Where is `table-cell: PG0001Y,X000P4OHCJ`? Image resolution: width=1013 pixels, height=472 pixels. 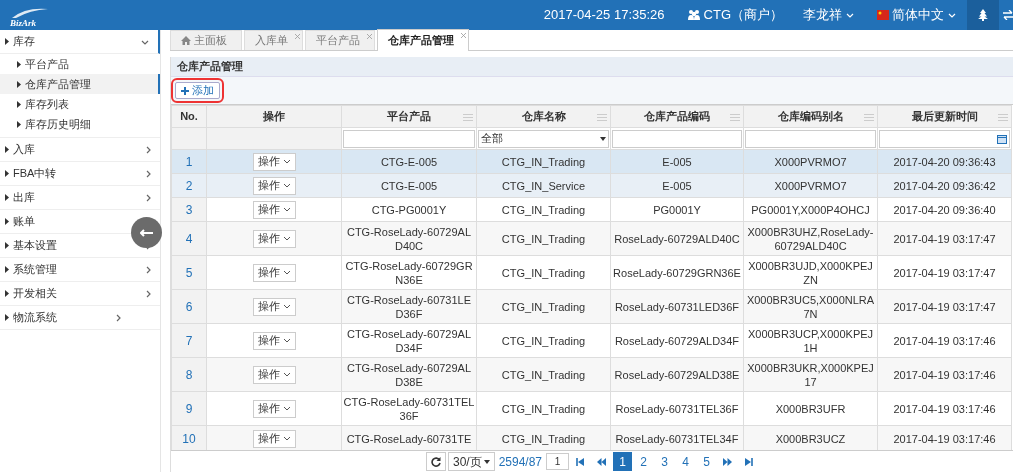
table-cell: PG0001Y,X000P4OHCJ is located at coordinates (810, 209).